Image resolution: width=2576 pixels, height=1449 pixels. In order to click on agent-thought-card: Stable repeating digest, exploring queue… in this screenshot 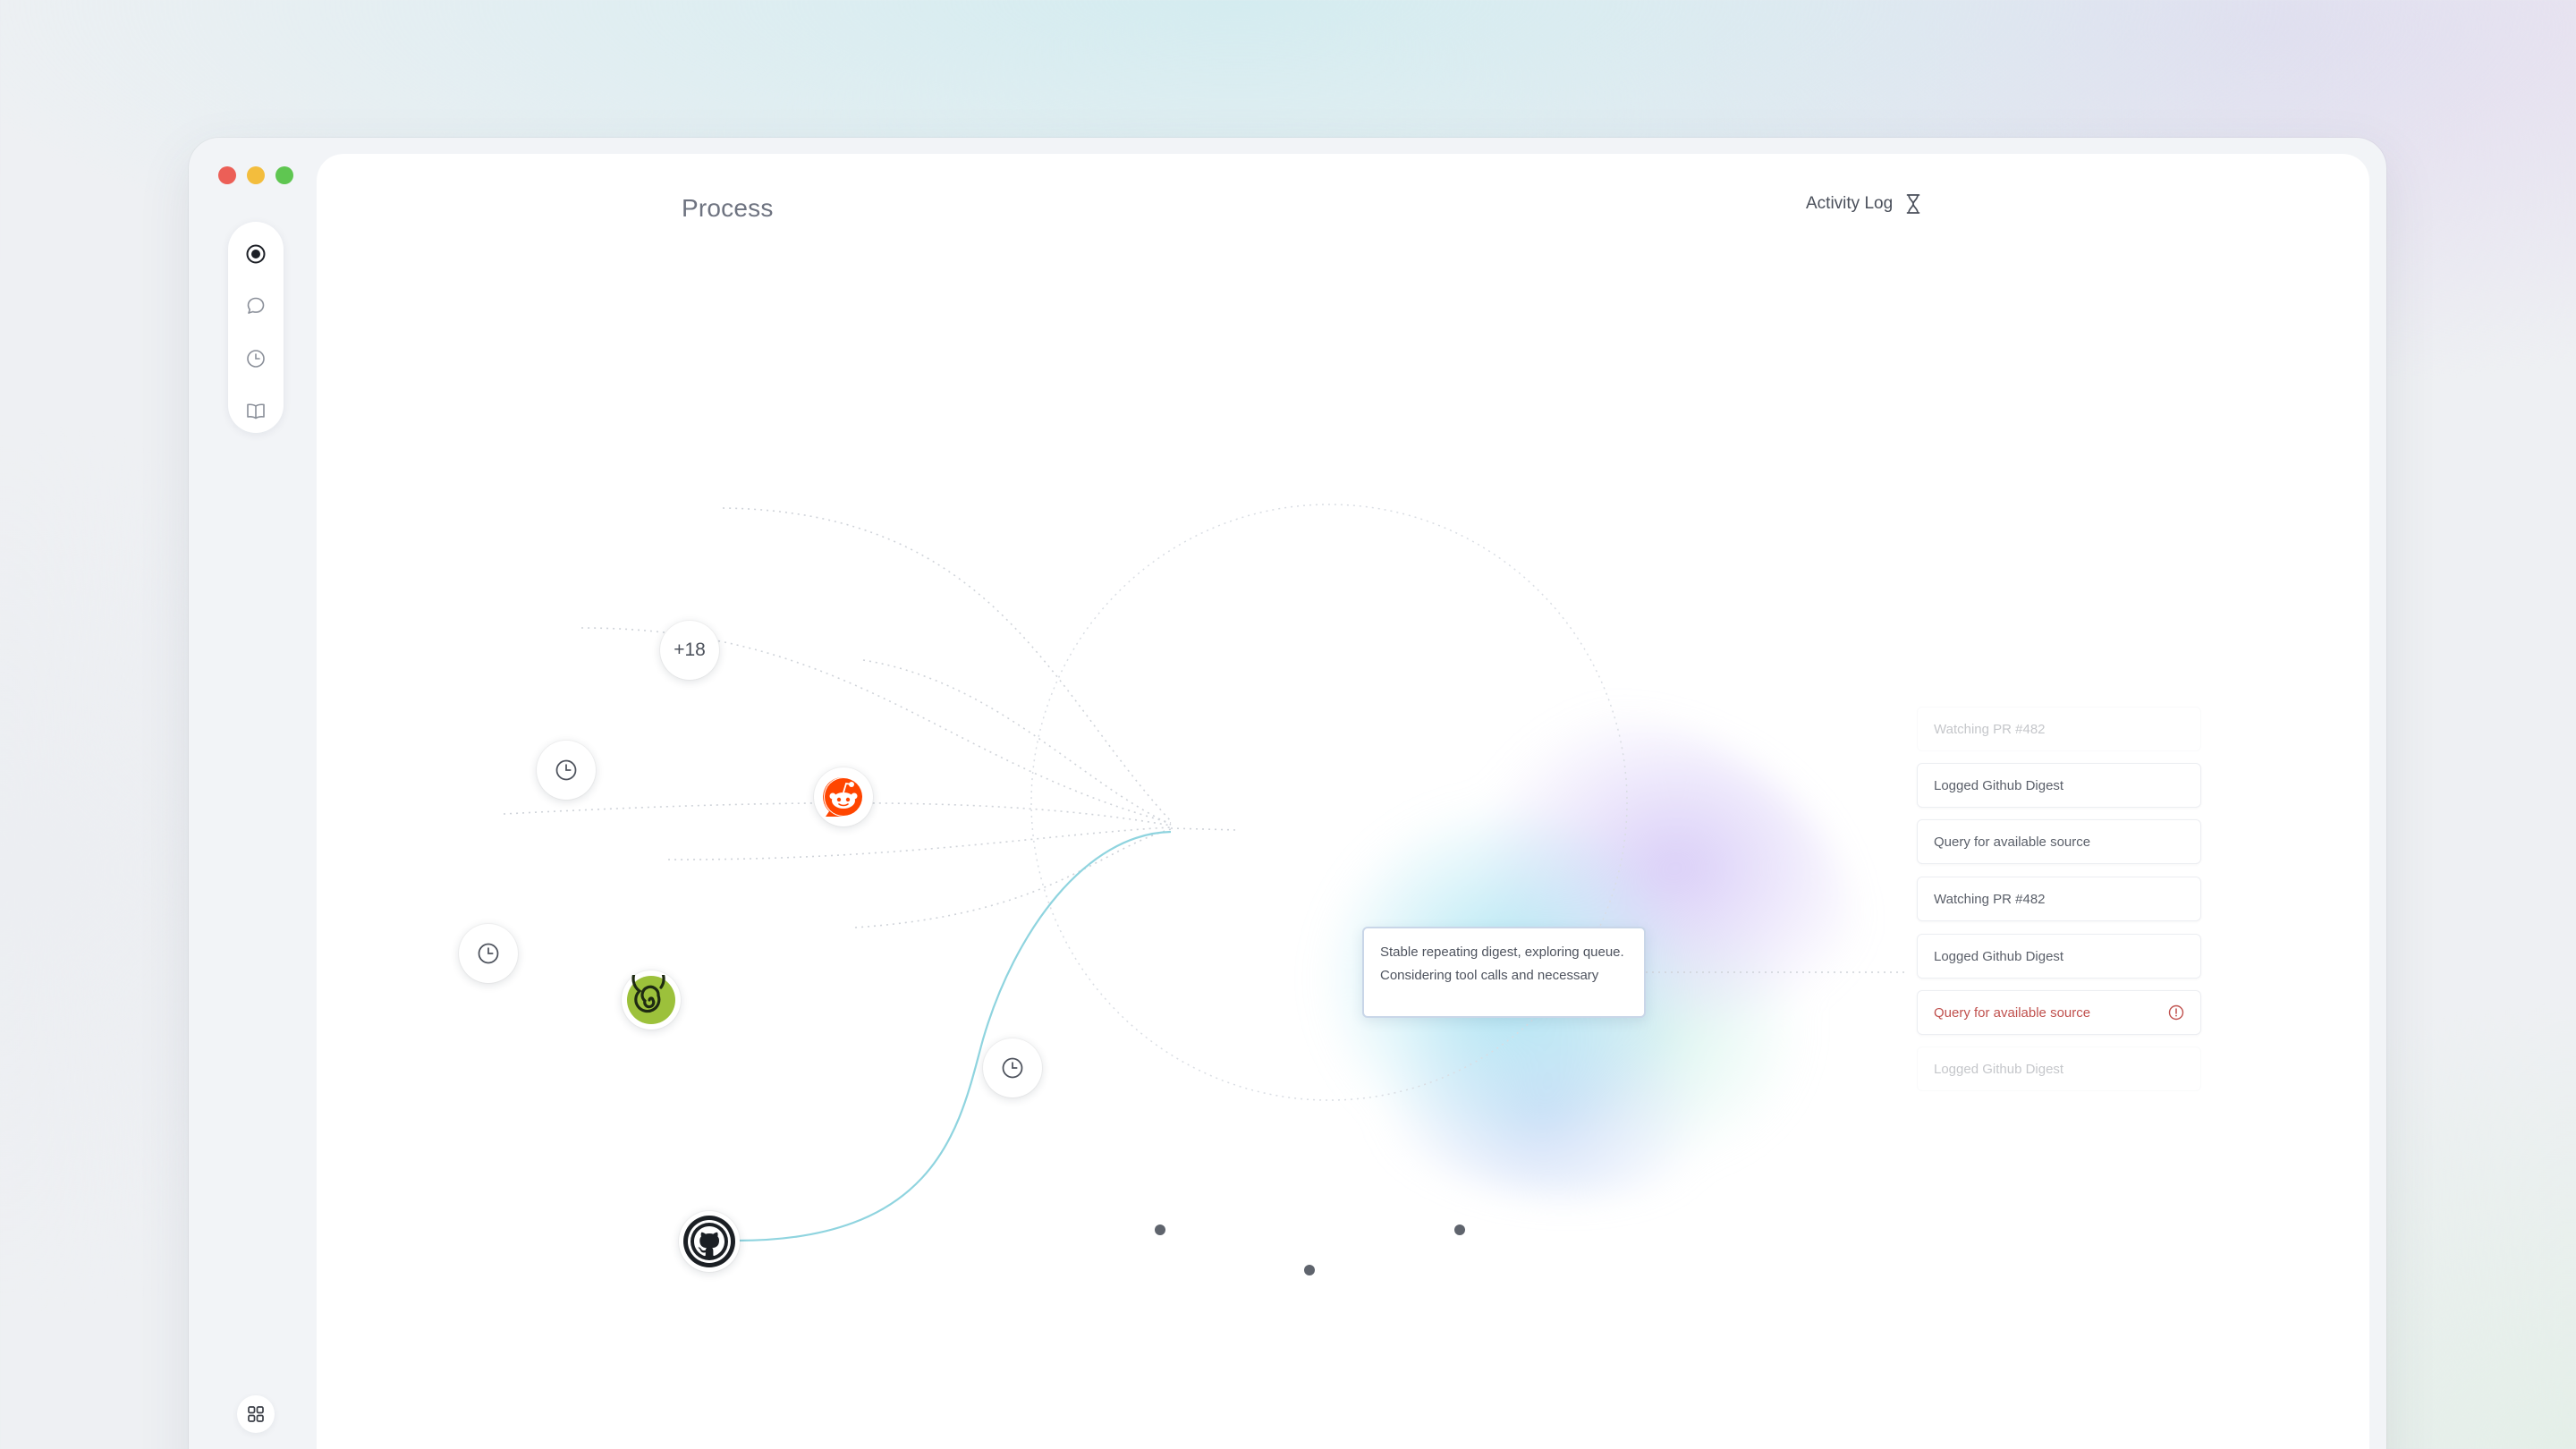, I will do `click(1504, 972)`.